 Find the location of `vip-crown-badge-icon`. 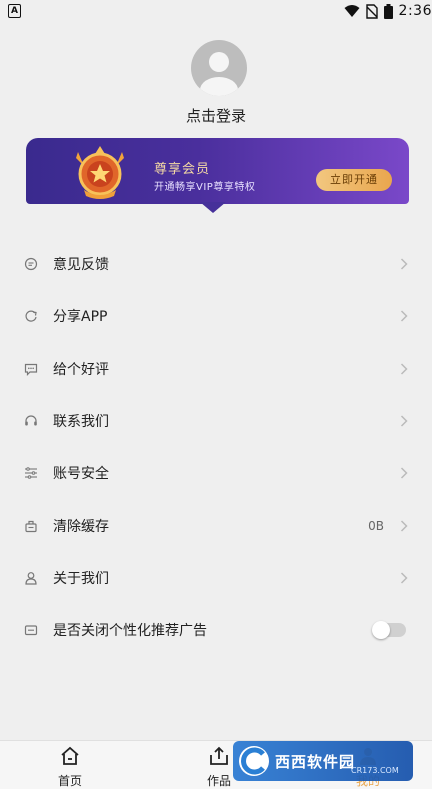

vip-crown-badge-icon is located at coordinates (100, 172).